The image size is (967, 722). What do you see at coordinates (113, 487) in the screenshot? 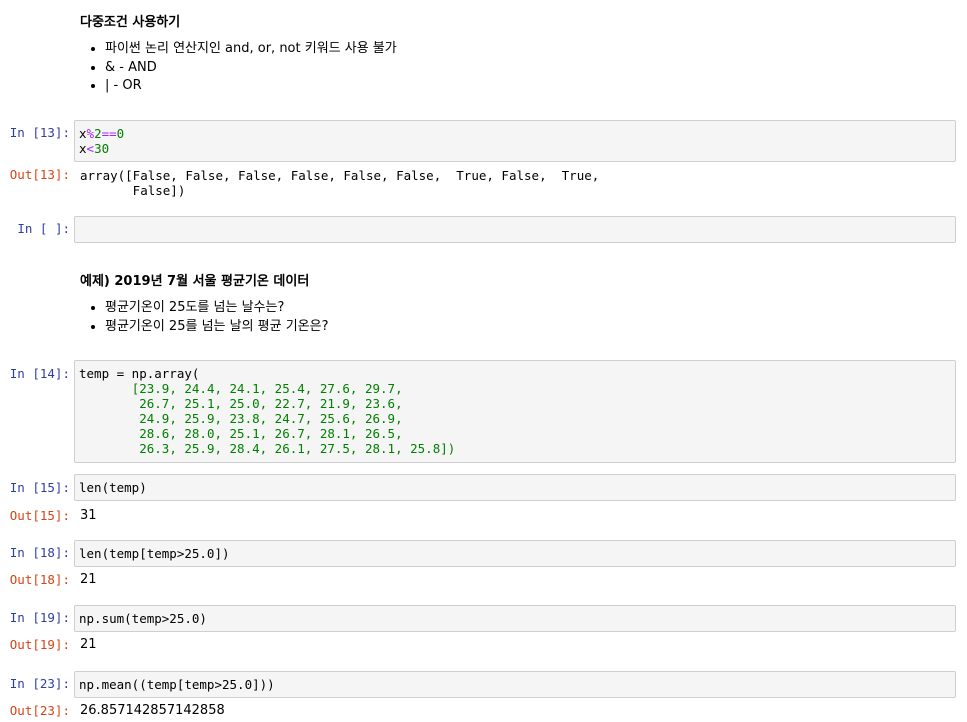
I see `code-line: len(temp)` at bounding box center [113, 487].